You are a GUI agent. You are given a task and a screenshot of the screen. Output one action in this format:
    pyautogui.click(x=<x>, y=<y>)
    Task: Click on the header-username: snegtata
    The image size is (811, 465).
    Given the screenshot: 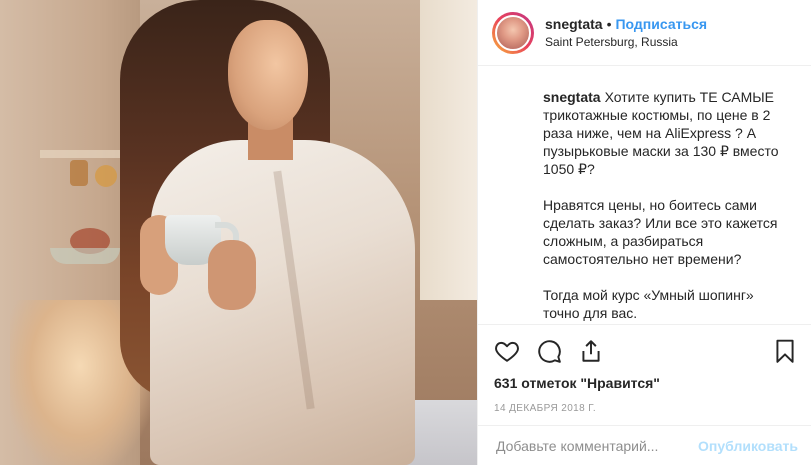 What is the action you would take?
    pyautogui.click(x=574, y=24)
    